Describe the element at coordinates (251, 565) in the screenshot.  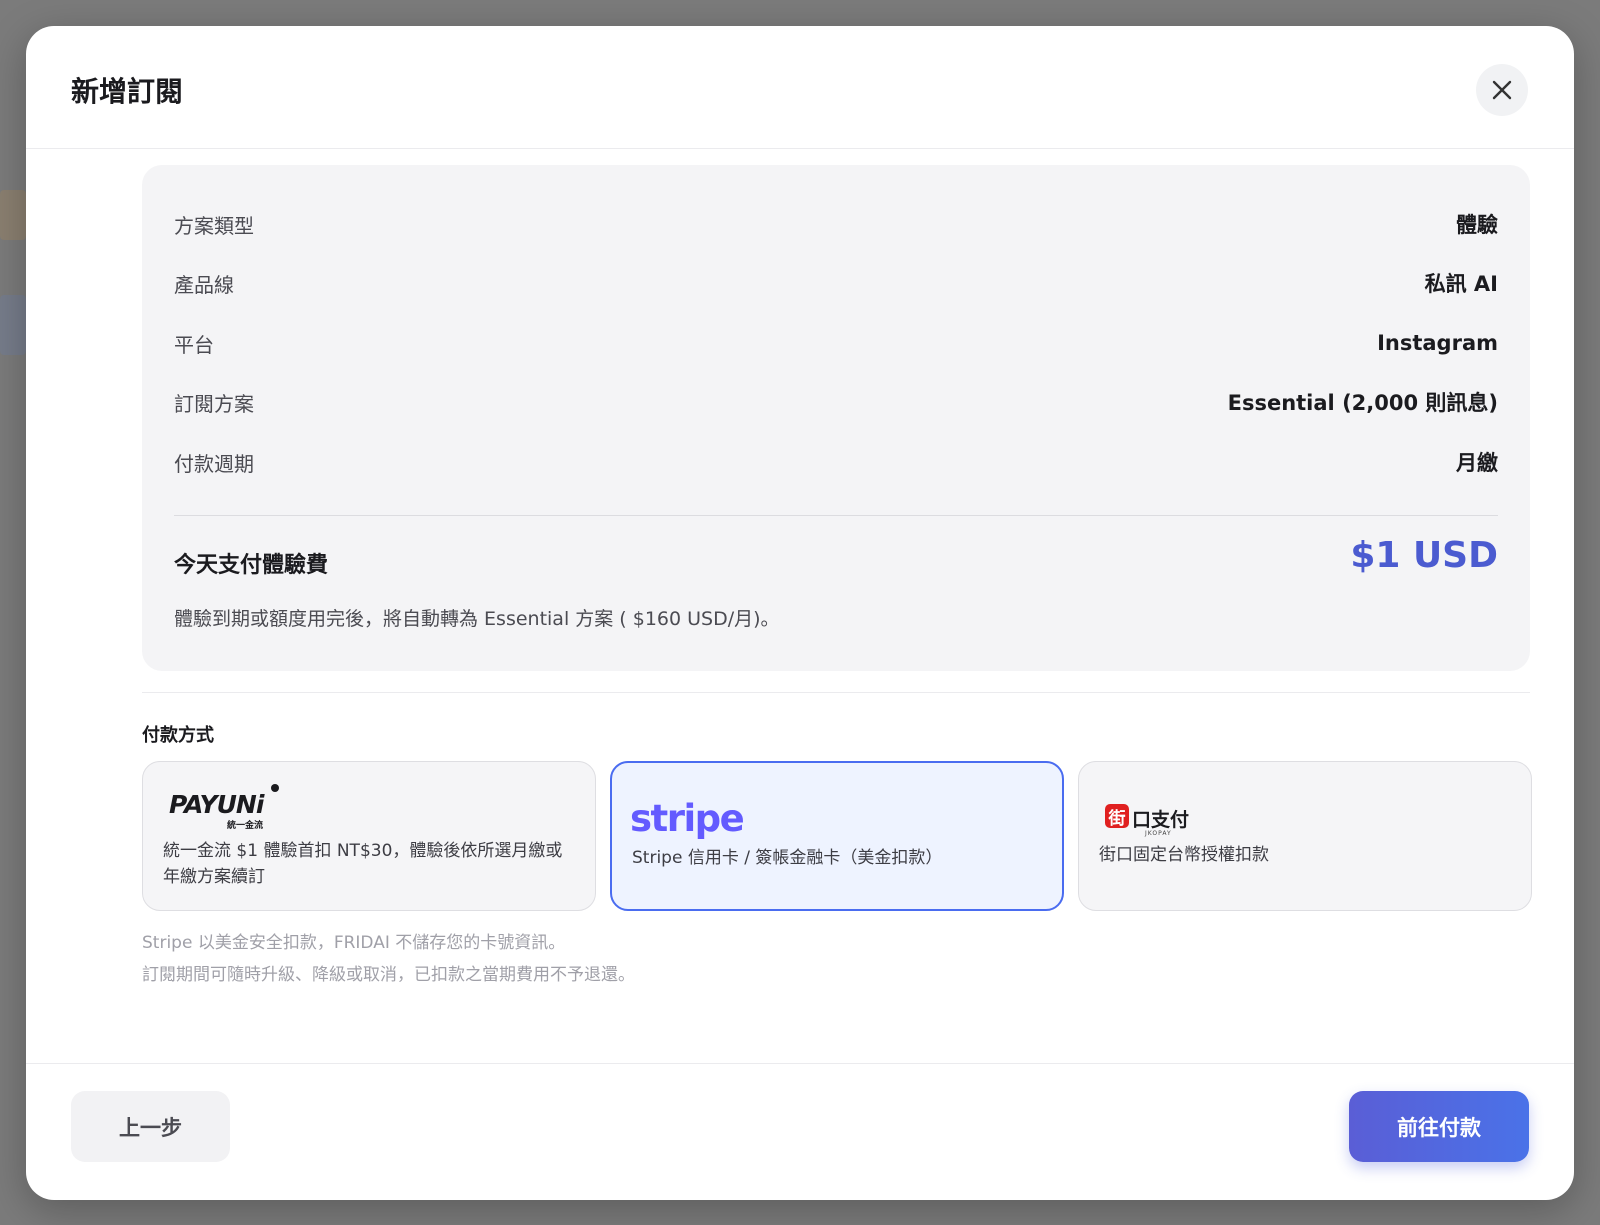
I see `today-payment-label: 今天支付體驗費` at that location.